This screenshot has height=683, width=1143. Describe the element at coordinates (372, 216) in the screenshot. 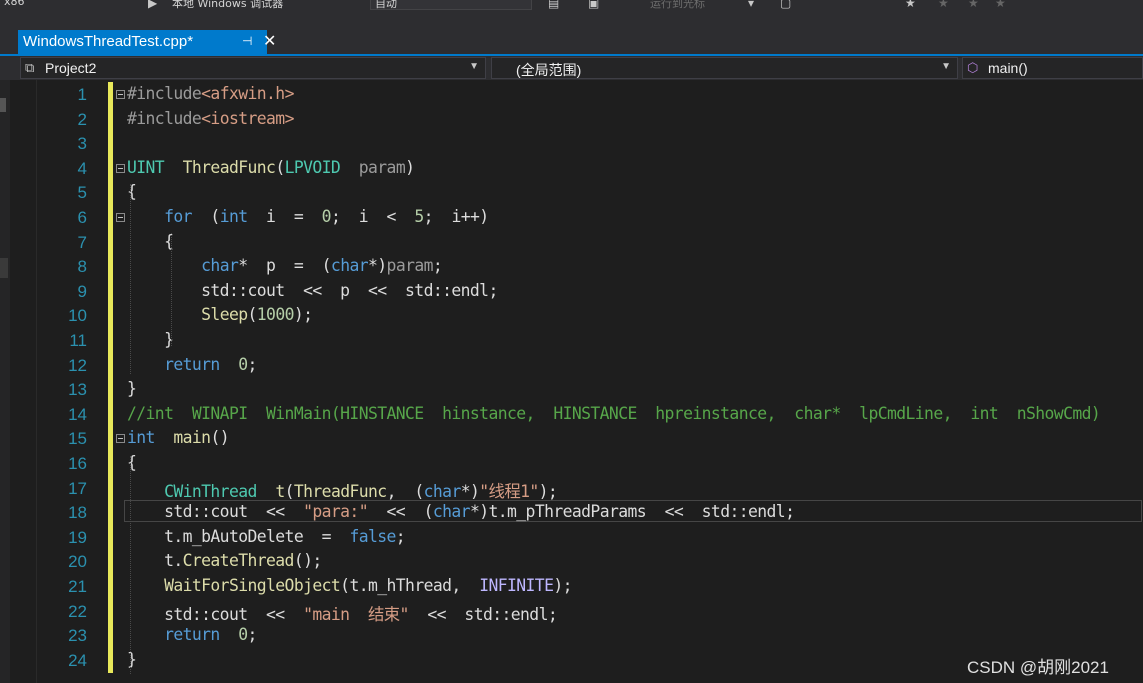

I see `code-token: ; i <` at that location.